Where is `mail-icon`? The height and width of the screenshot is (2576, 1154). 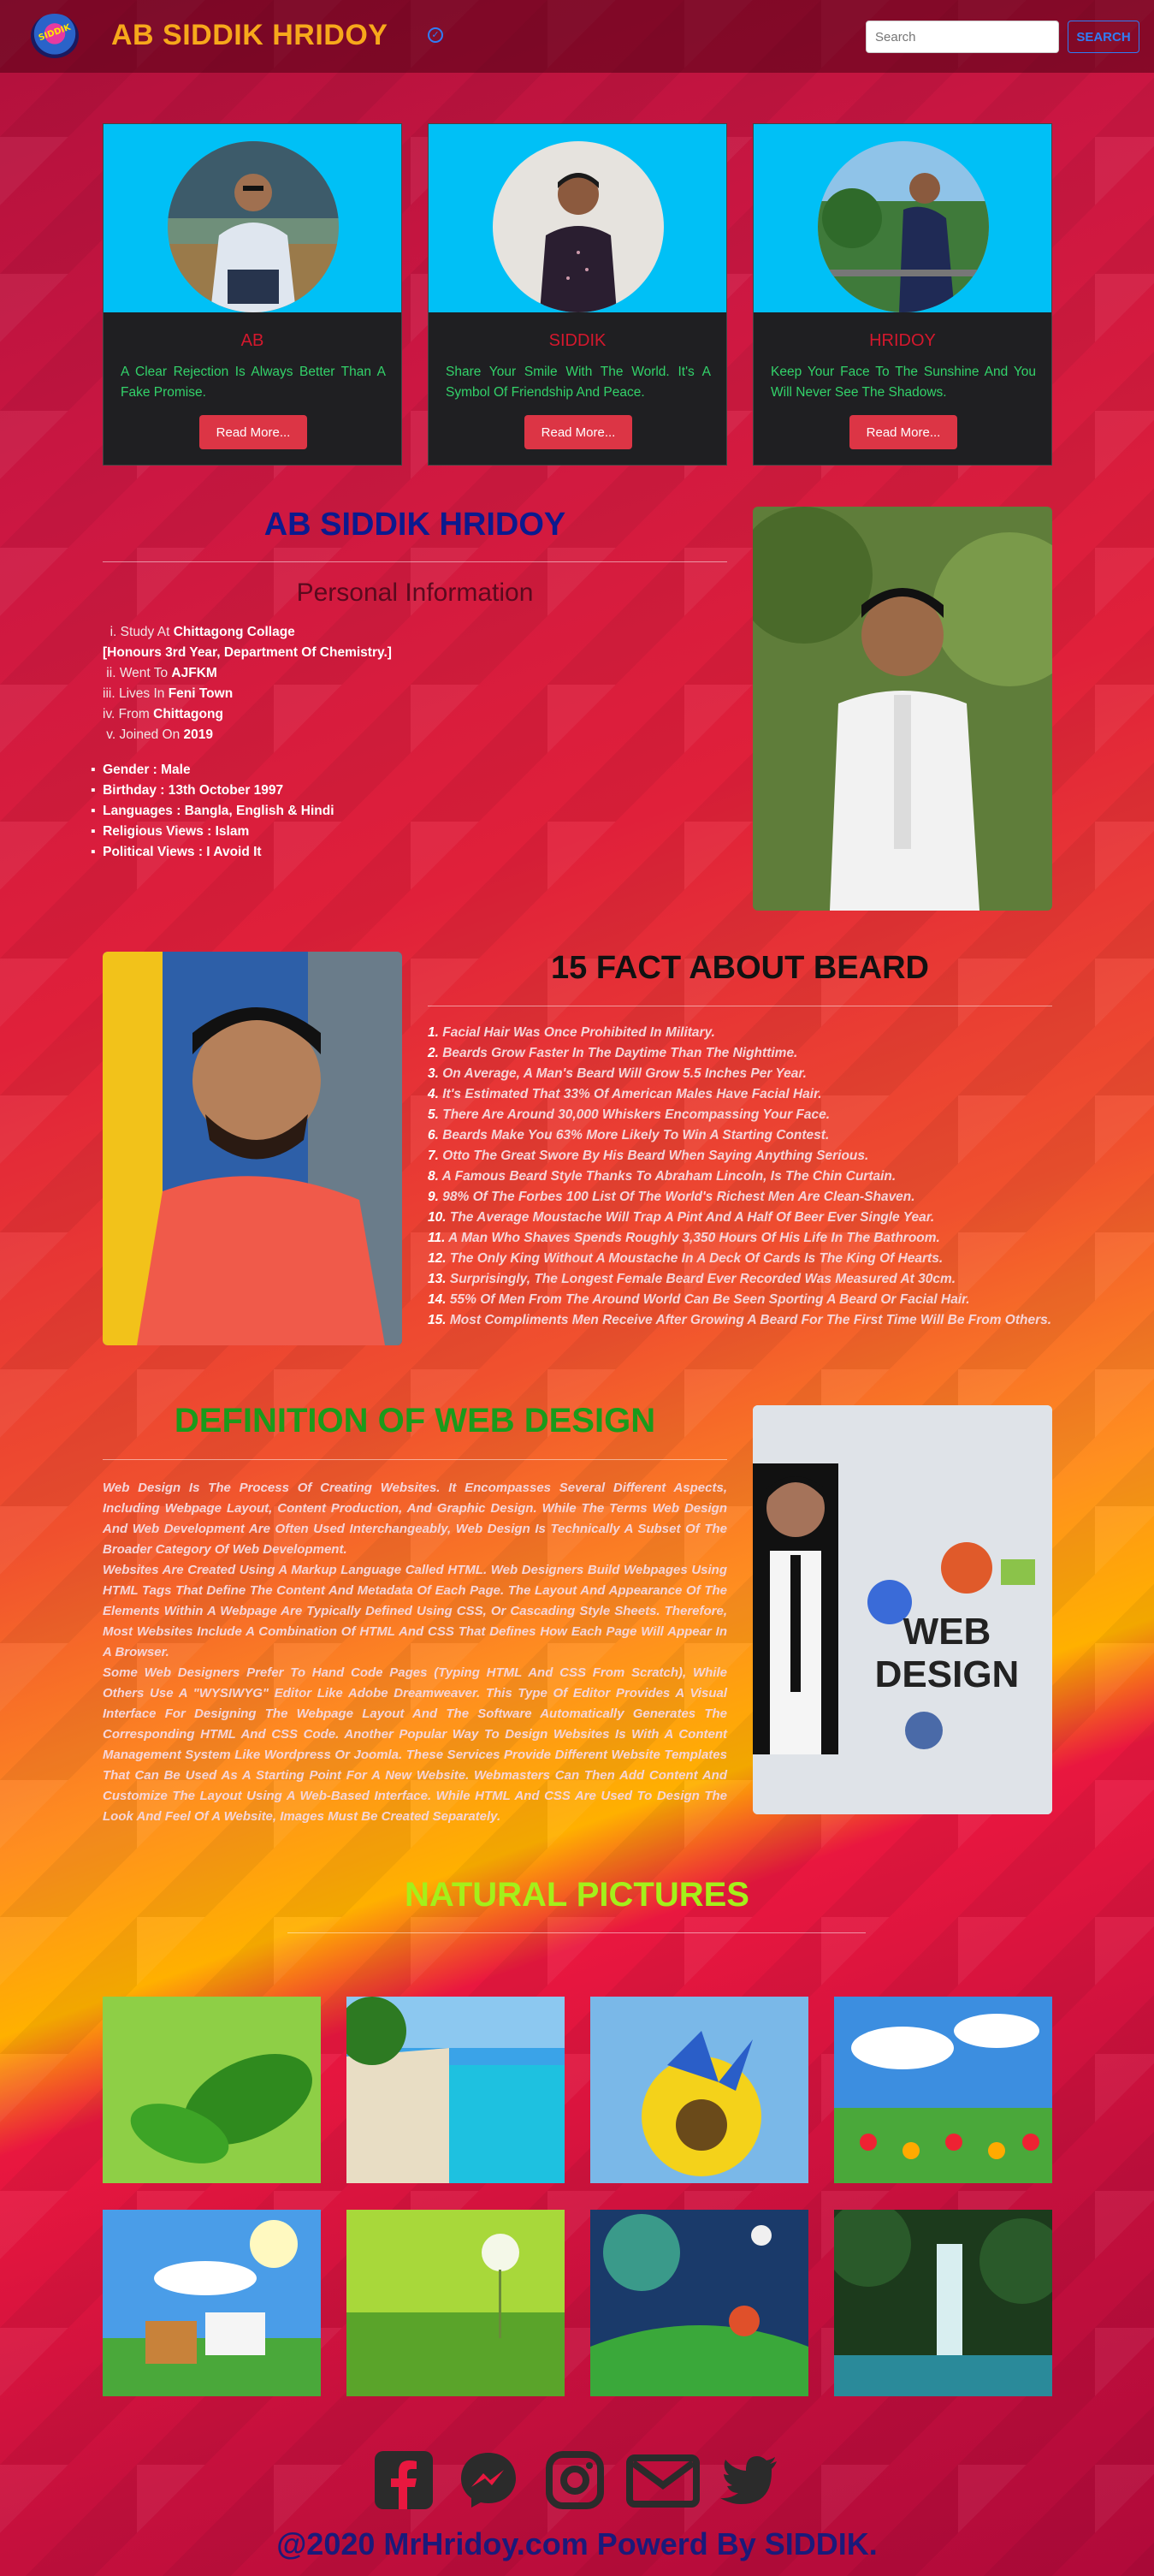 mail-icon is located at coordinates (663, 2480).